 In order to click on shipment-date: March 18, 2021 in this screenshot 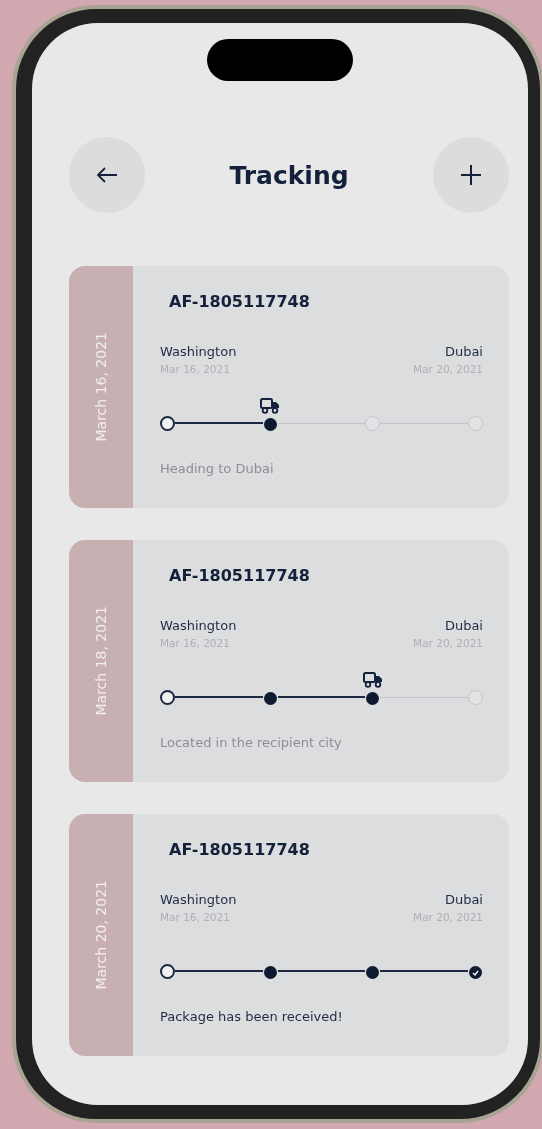, I will do `click(101, 661)`.